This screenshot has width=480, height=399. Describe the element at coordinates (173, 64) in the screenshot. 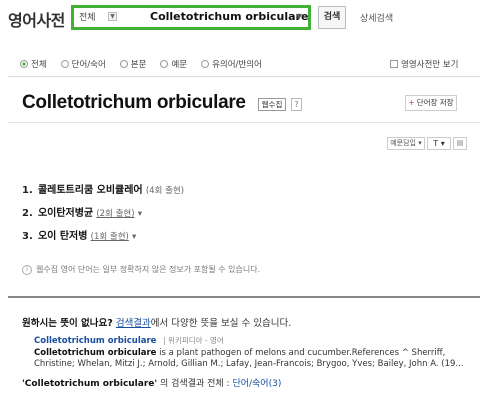

I see `filter-example: 예문` at that location.